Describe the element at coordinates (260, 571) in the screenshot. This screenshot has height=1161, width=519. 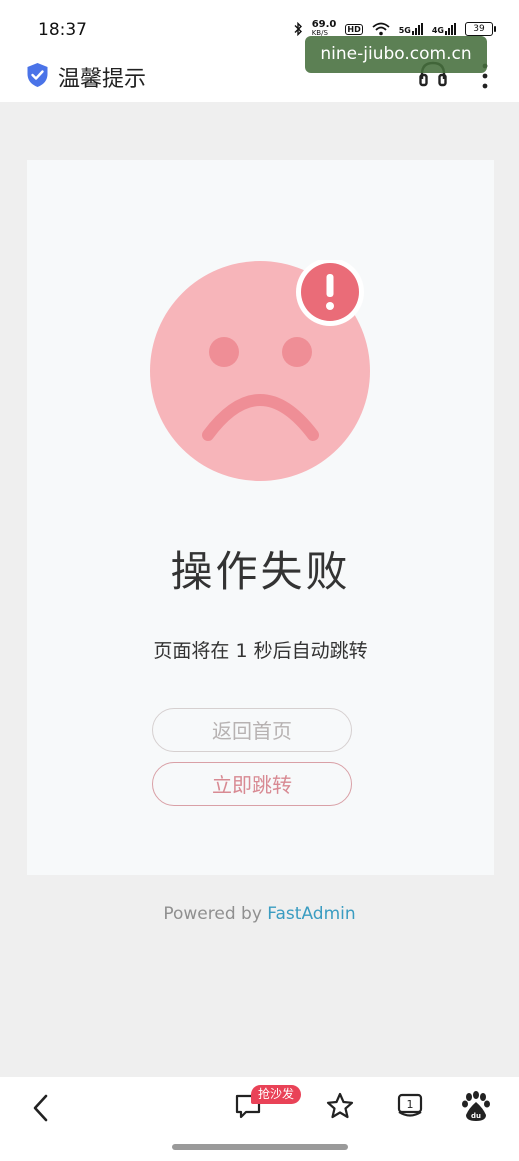
I see `error-title: 操作失败` at that location.